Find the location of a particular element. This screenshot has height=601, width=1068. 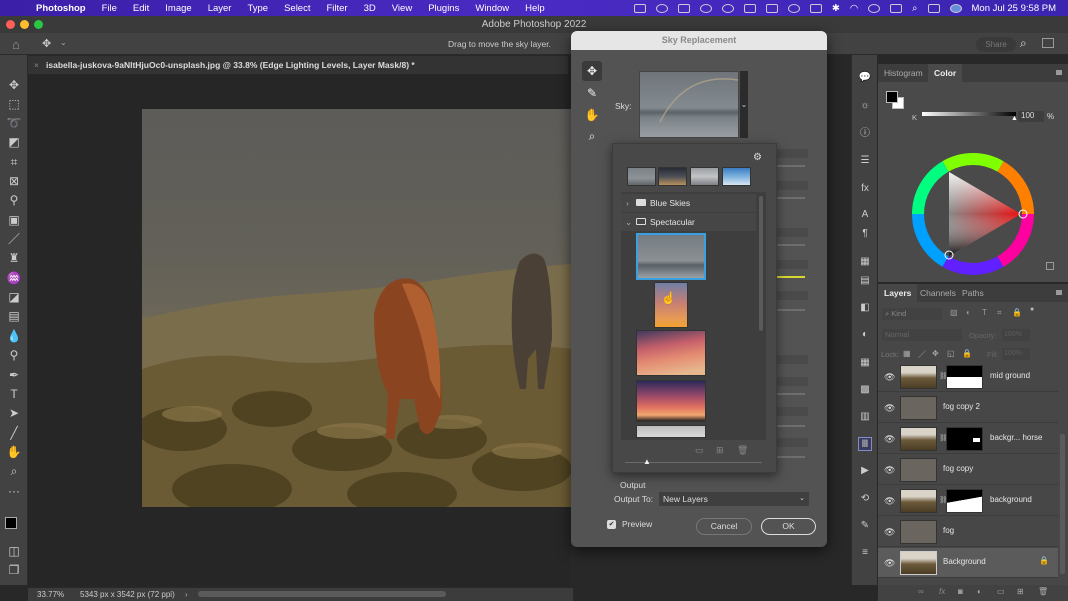

new-layer-icon: ⊞ is located at coordinates (1020, 591).